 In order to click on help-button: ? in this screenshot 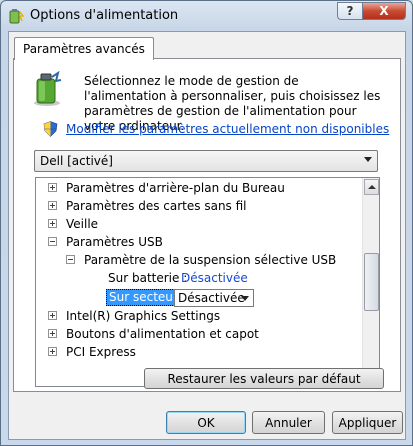, I will do `click(350, 11)`.